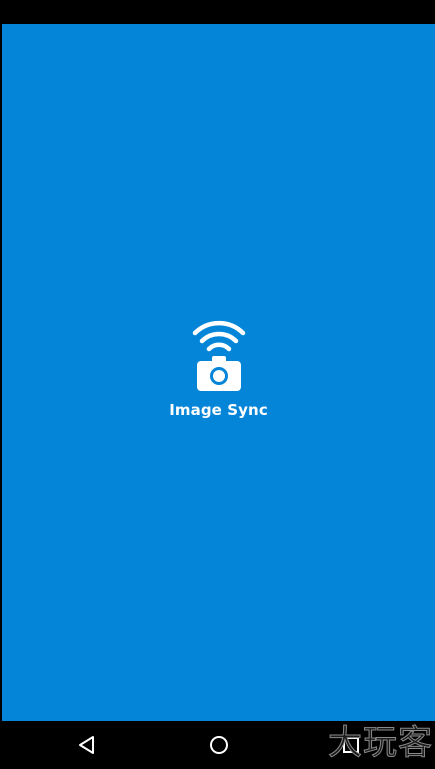 This screenshot has height=769, width=435. Describe the element at coordinates (217, 12) in the screenshot. I see `status-bar` at that location.